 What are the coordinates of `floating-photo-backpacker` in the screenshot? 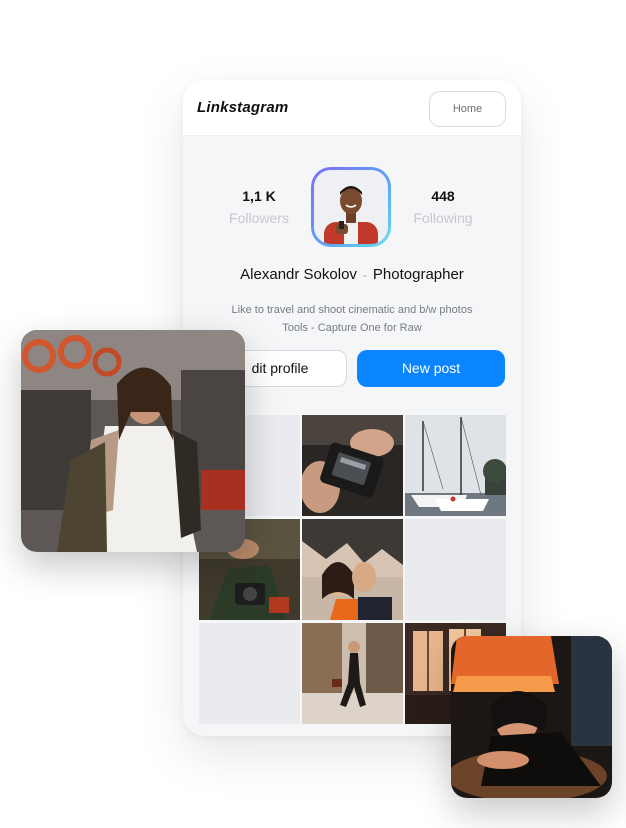 It's located at (133, 441).